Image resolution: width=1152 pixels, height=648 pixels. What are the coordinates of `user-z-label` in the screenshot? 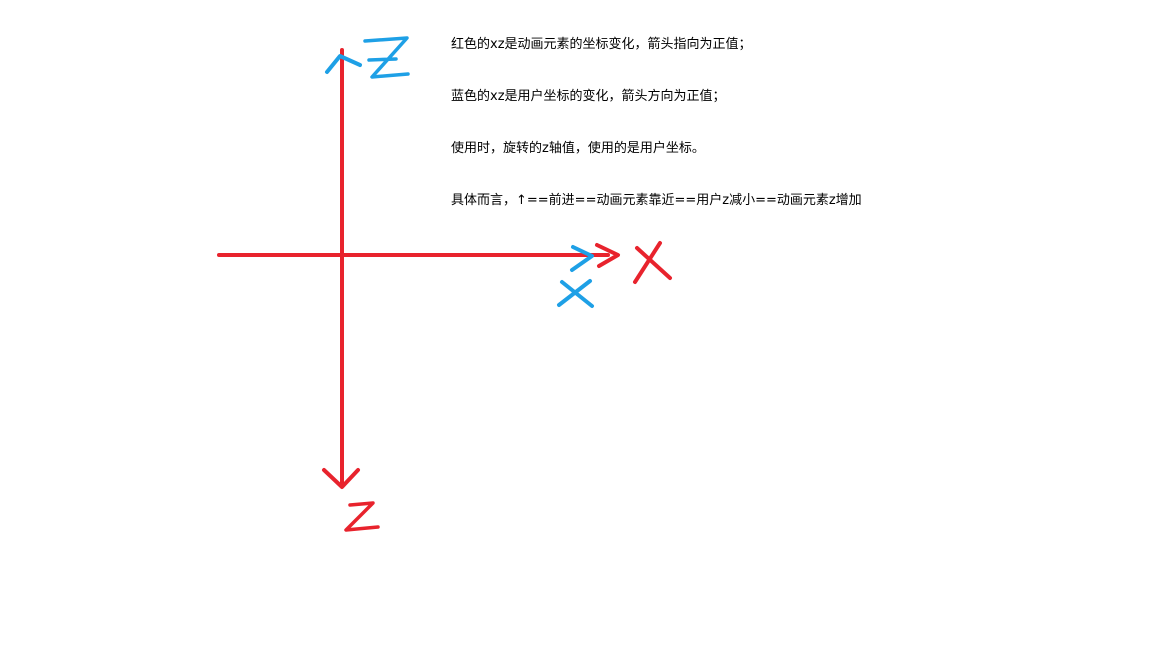 It's located at (386, 57).